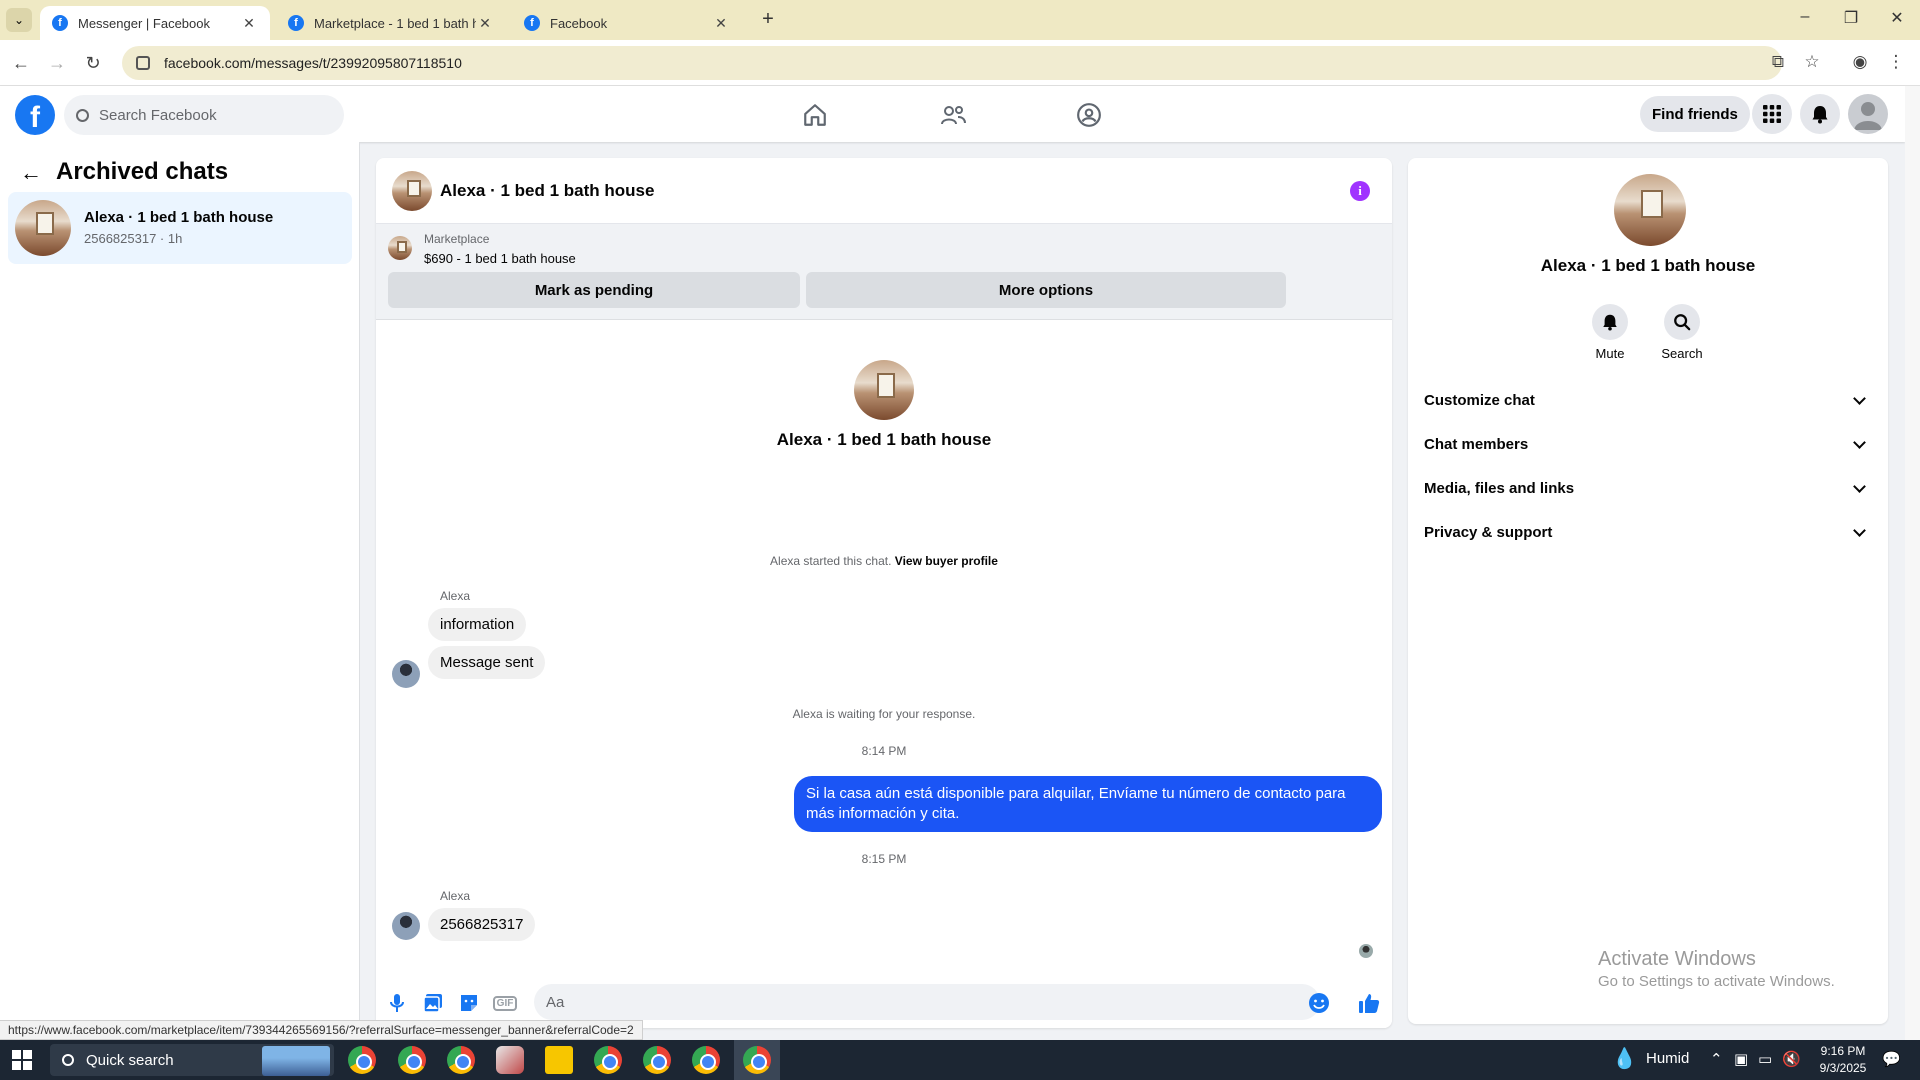  What do you see at coordinates (1897, 18) in the screenshot?
I see `close-window-button: ✕` at bounding box center [1897, 18].